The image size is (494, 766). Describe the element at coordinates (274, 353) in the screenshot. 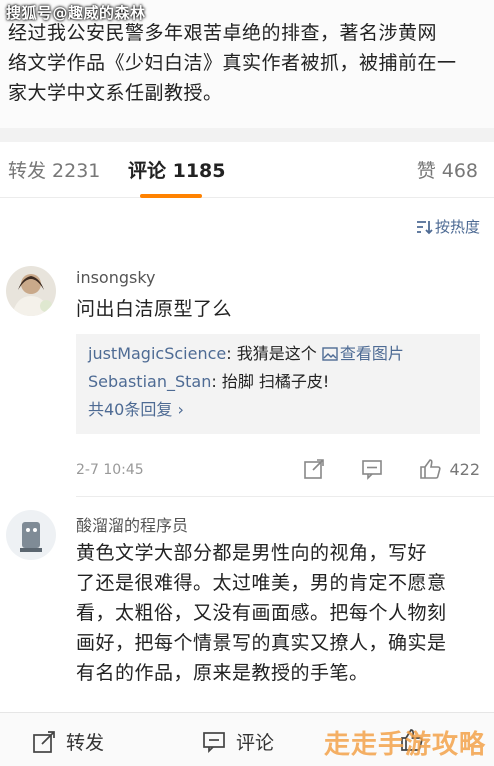

I see `reply-text: : 我猜是这个` at that location.